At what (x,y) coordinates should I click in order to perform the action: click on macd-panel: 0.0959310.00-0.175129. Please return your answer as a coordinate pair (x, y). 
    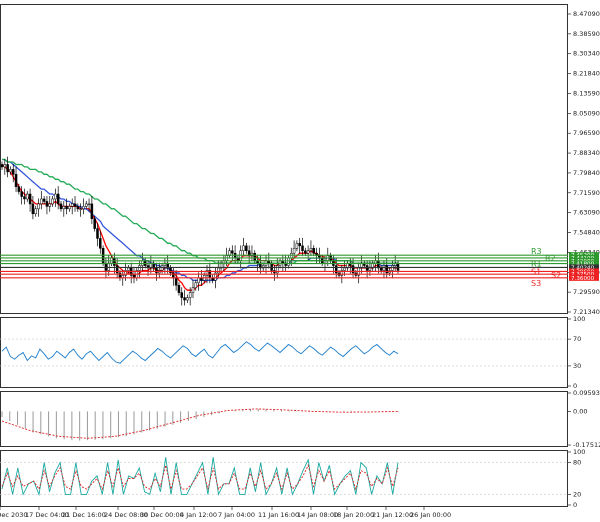
    Looking at the image, I should click on (300, 419).